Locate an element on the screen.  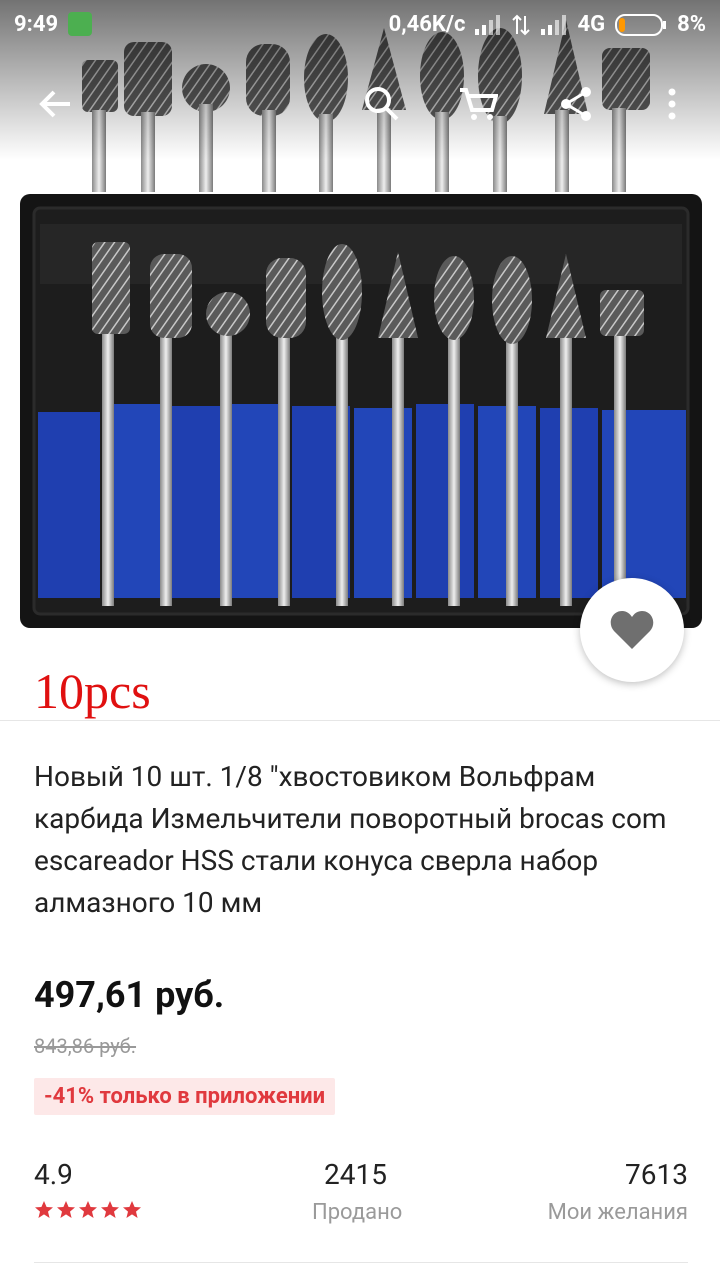
heart-icon is located at coordinates (632, 630).